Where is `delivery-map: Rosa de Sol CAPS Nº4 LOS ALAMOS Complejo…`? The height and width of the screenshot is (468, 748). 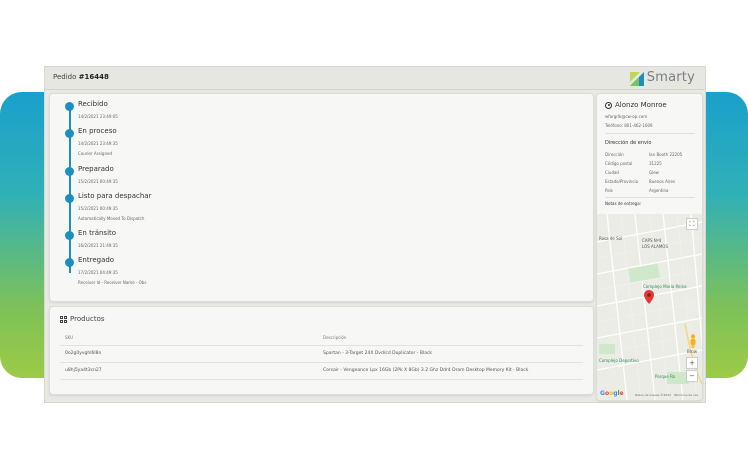 delivery-map: Rosa de Sol CAPS Nº4 LOS ALAMOS Complejo… is located at coordinates (649, 307).